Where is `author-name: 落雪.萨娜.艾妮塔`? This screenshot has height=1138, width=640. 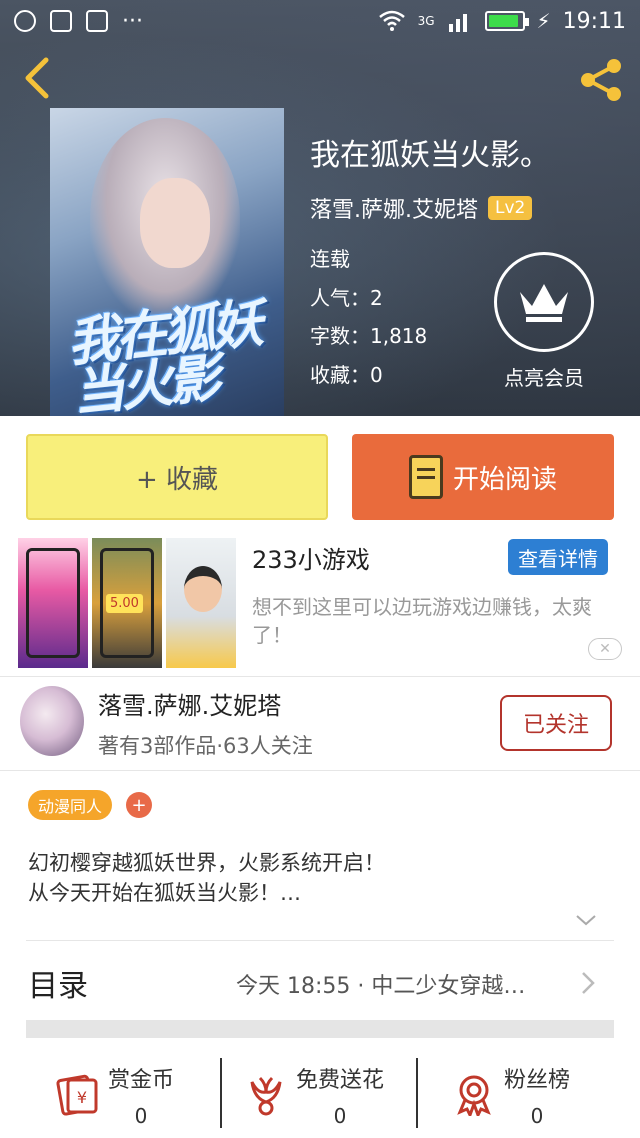
author-name: 落雪.萨娜.艾妮塔 is located at coordinates (189, 703).